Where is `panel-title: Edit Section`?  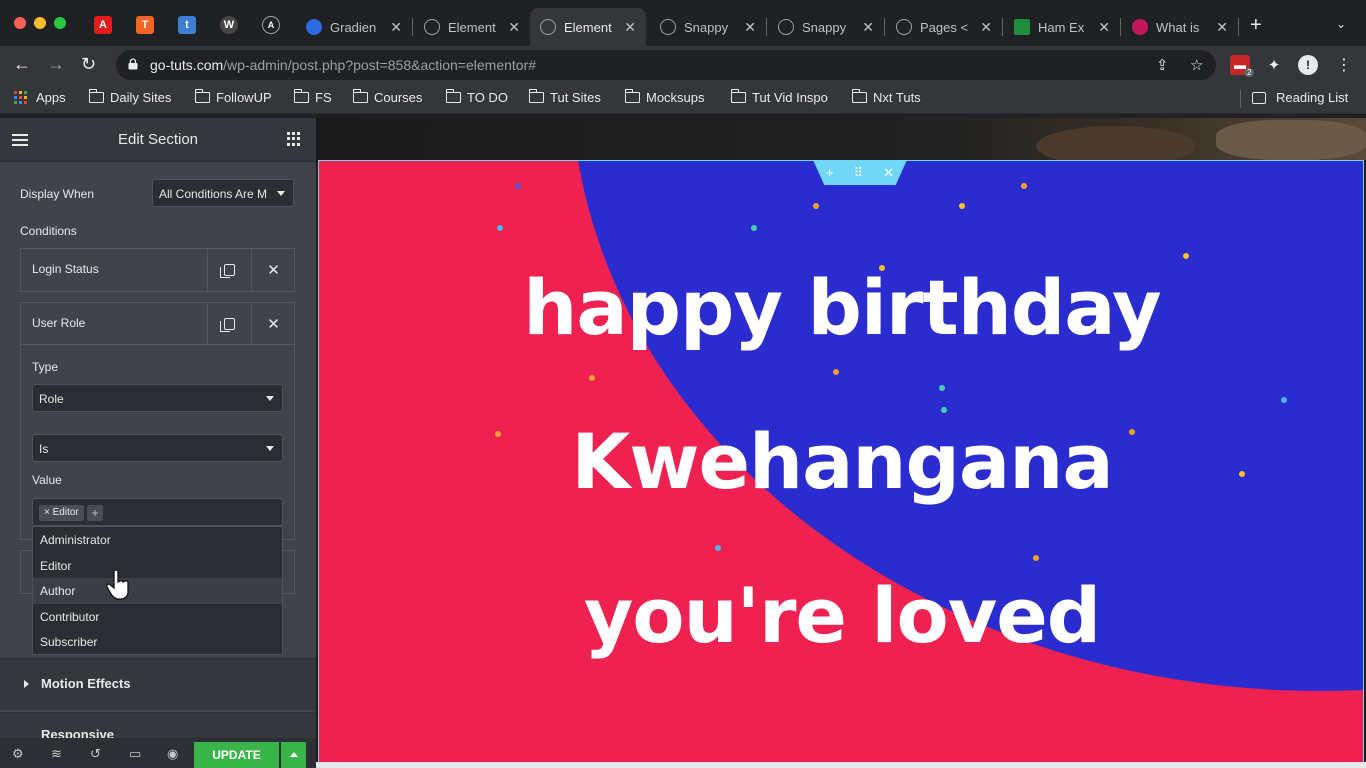
panel-title: Edit Section is located at coordinates (158, 139).